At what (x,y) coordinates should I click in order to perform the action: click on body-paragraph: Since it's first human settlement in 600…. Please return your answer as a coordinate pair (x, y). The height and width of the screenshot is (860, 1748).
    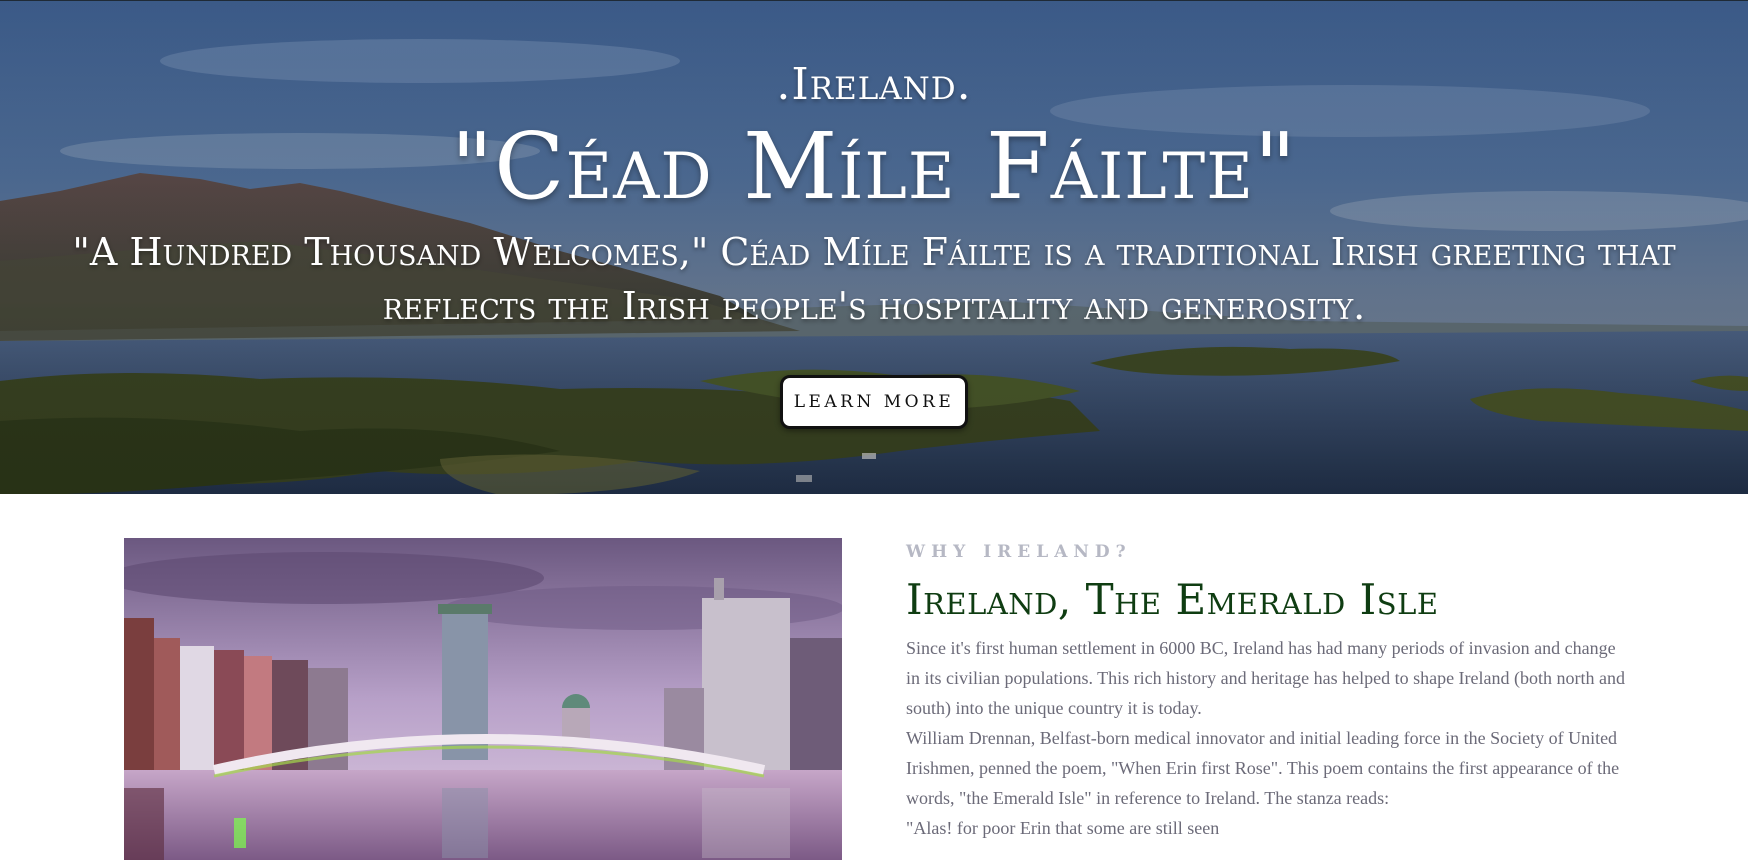
    Looking at the image, I should click on (1266, 678).